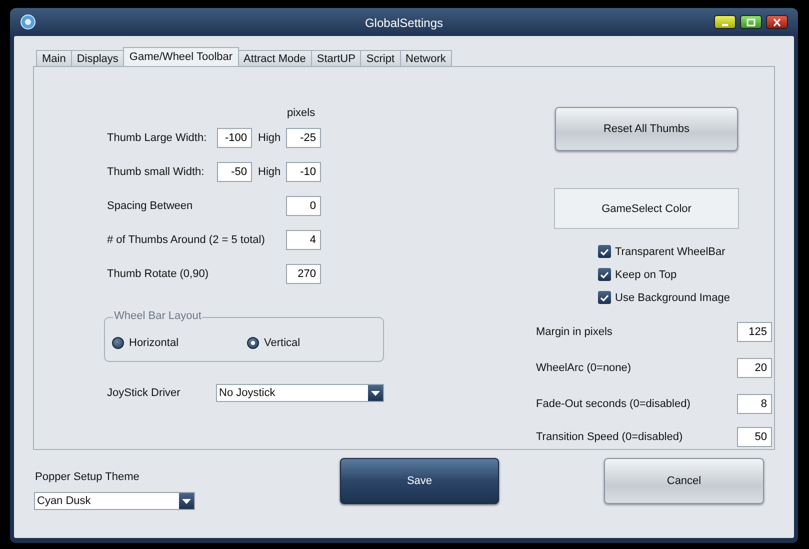 The image size is (809, 549). Describe the element at coordinates (646, 208) in the screenshot. I see `color-button: GameSelect Color` at that location.